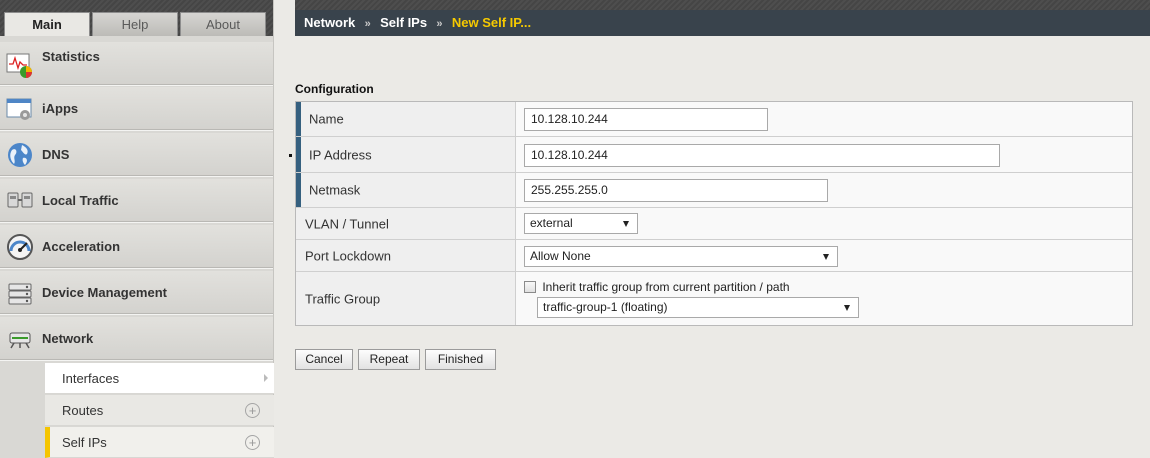  Describe the element at coordinates (136, 155) in the screenshot. I see `nav-item-dns: DNS` at that location.